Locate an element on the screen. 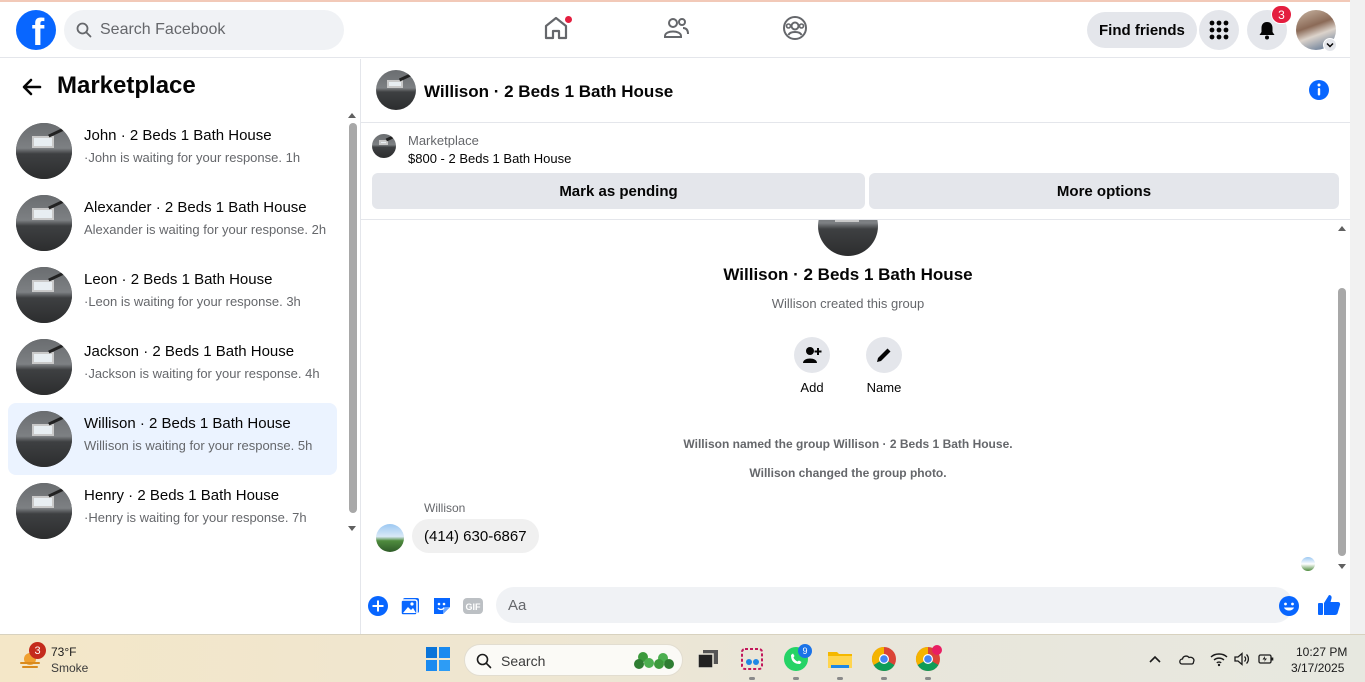 Image resolution: width=1365 pixels, height=682 pixels. add-label: Add is located at coordinates (812, 387).